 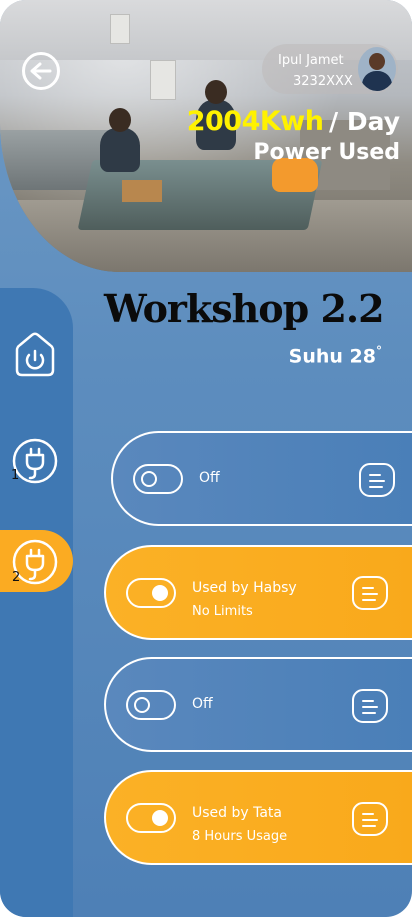 What do you see at coordinates (244, 308) in the screenshot?
I see `page-title: Workshop 2.2` at bounding box center [244, 308].